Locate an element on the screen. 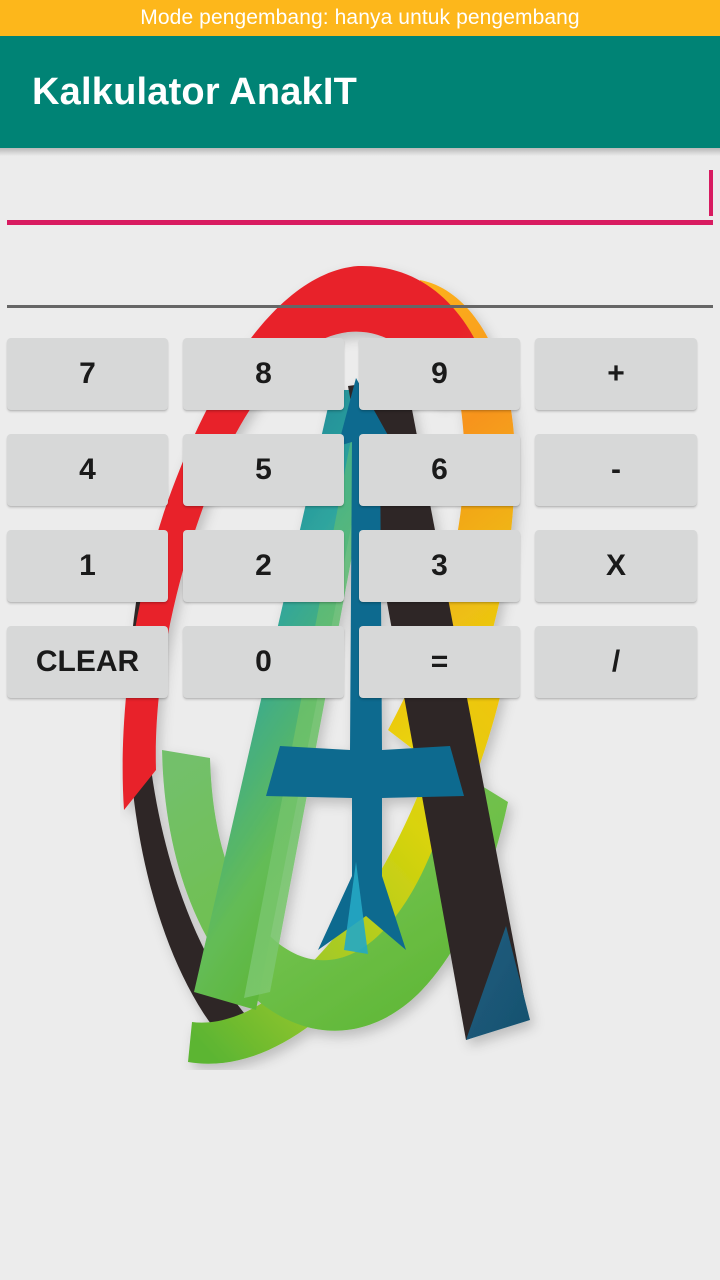 The height and width of the screenshot is (1280, 720). input-underline is located at coordinates (360, 222).